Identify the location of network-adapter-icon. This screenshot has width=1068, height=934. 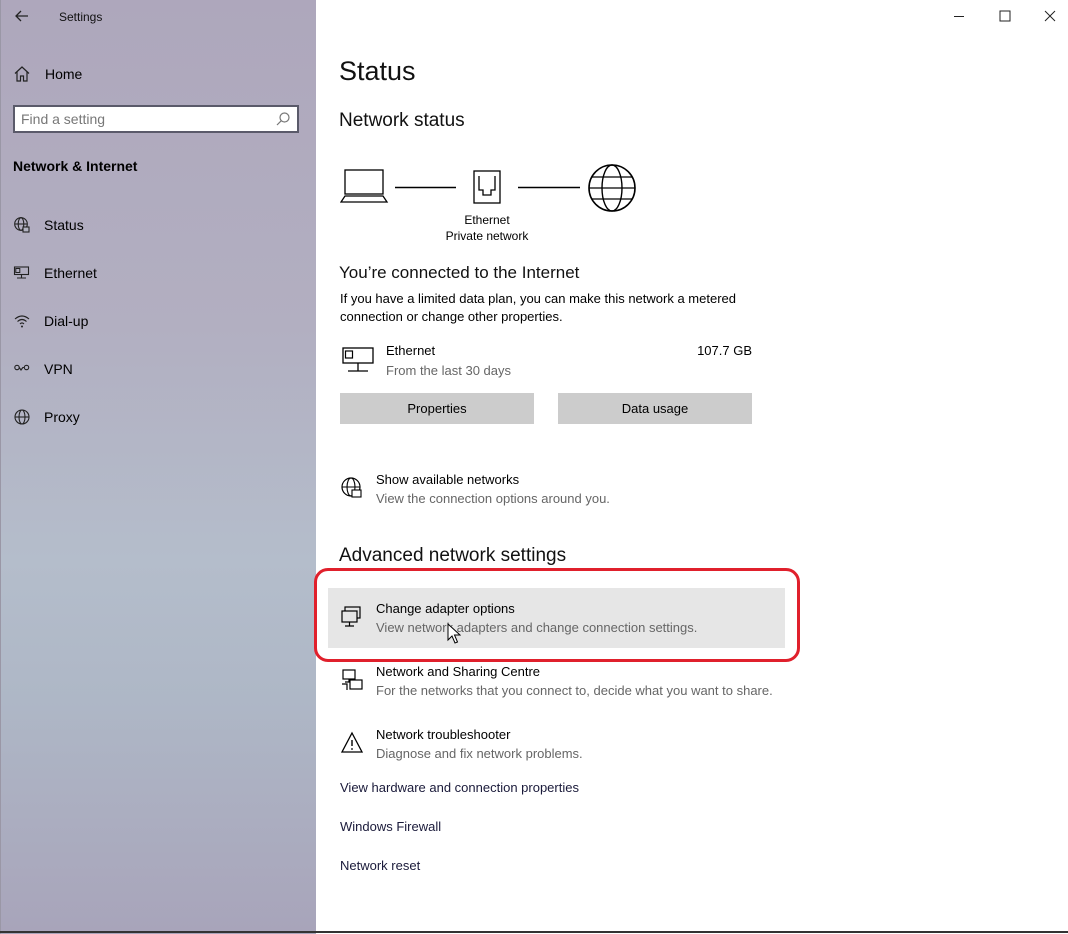
(351, 616).